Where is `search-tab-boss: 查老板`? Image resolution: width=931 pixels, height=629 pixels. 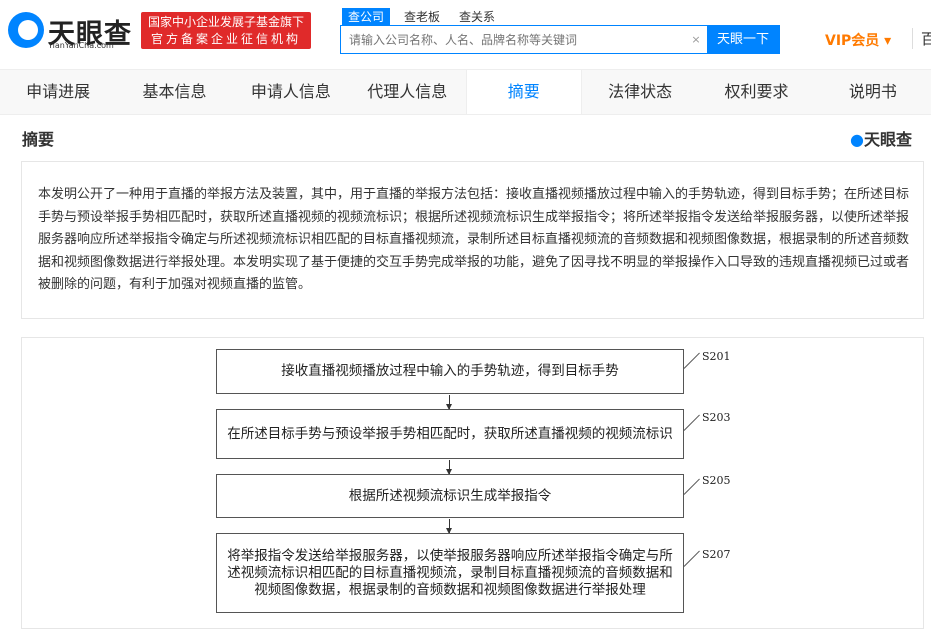 search-tab-boss: 查老板 is located at coordinates (422, 17).